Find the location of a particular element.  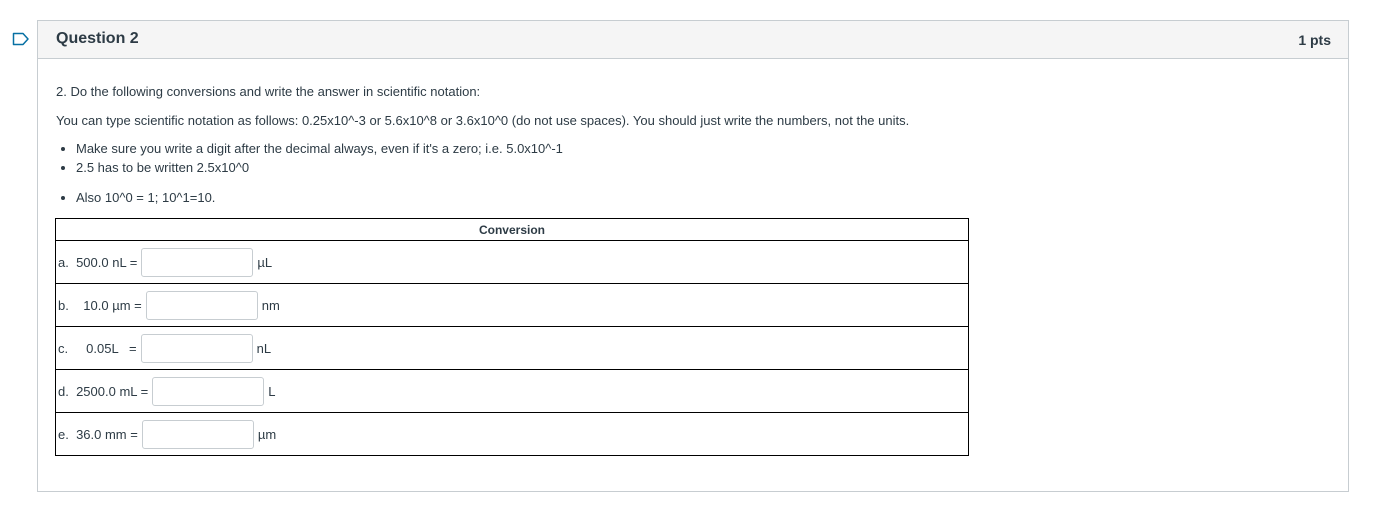

row-b-label: b. 10.0 µm = is located at coordinates (100, 305).